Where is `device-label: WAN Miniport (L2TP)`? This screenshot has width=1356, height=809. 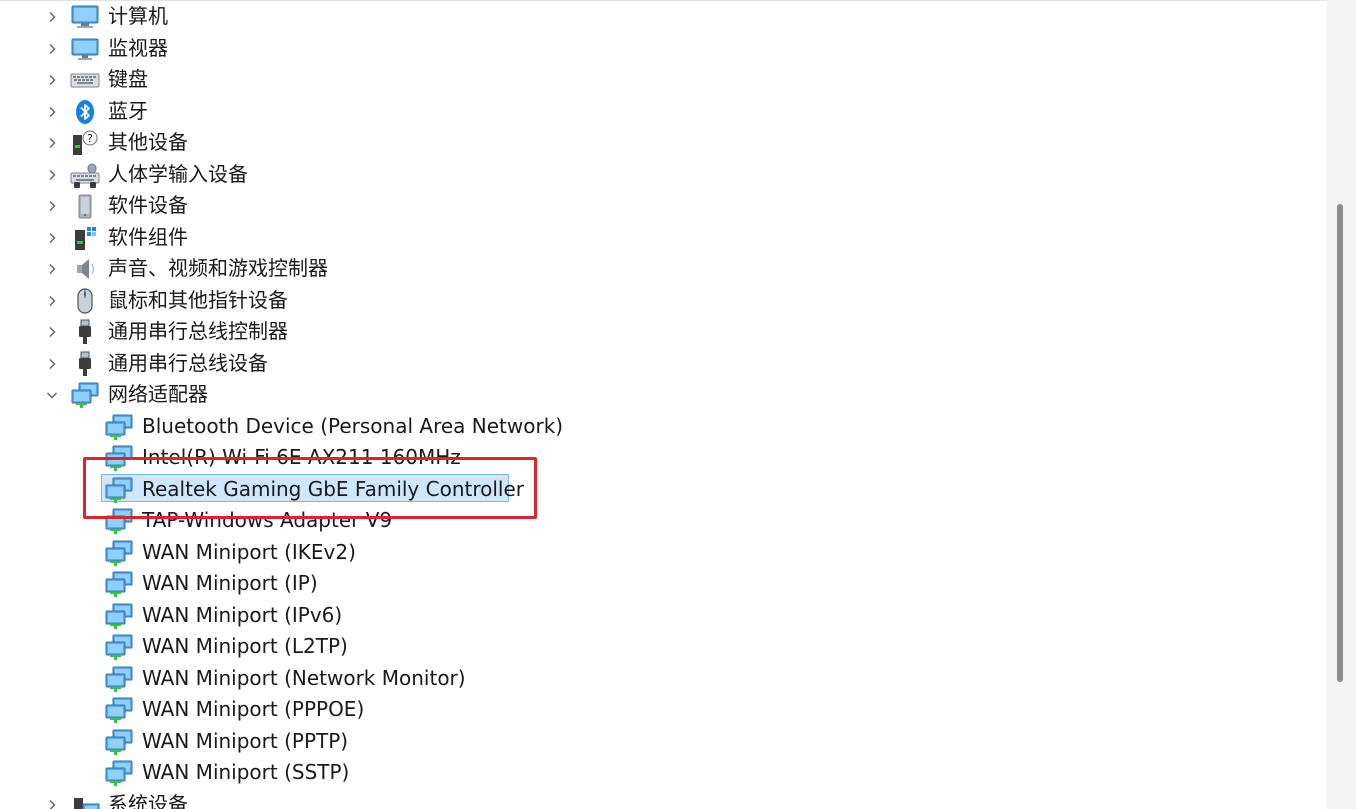
device-label: WAN Miniport (L2TP) is located at coordinates (245, 646).